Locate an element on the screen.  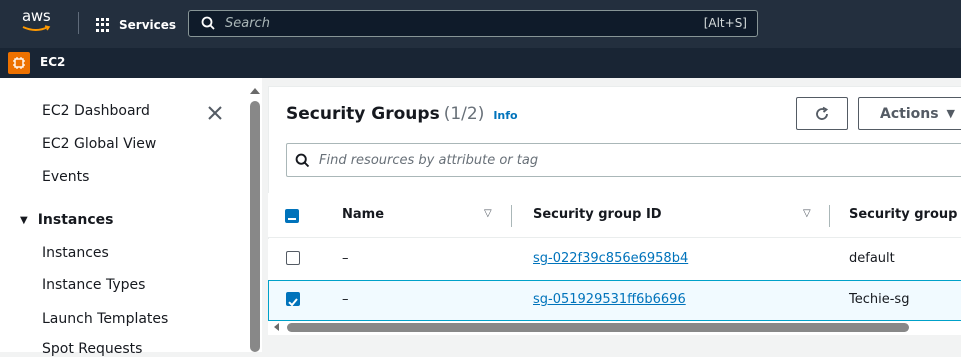
check-icon is located at coordinates (293, 302).